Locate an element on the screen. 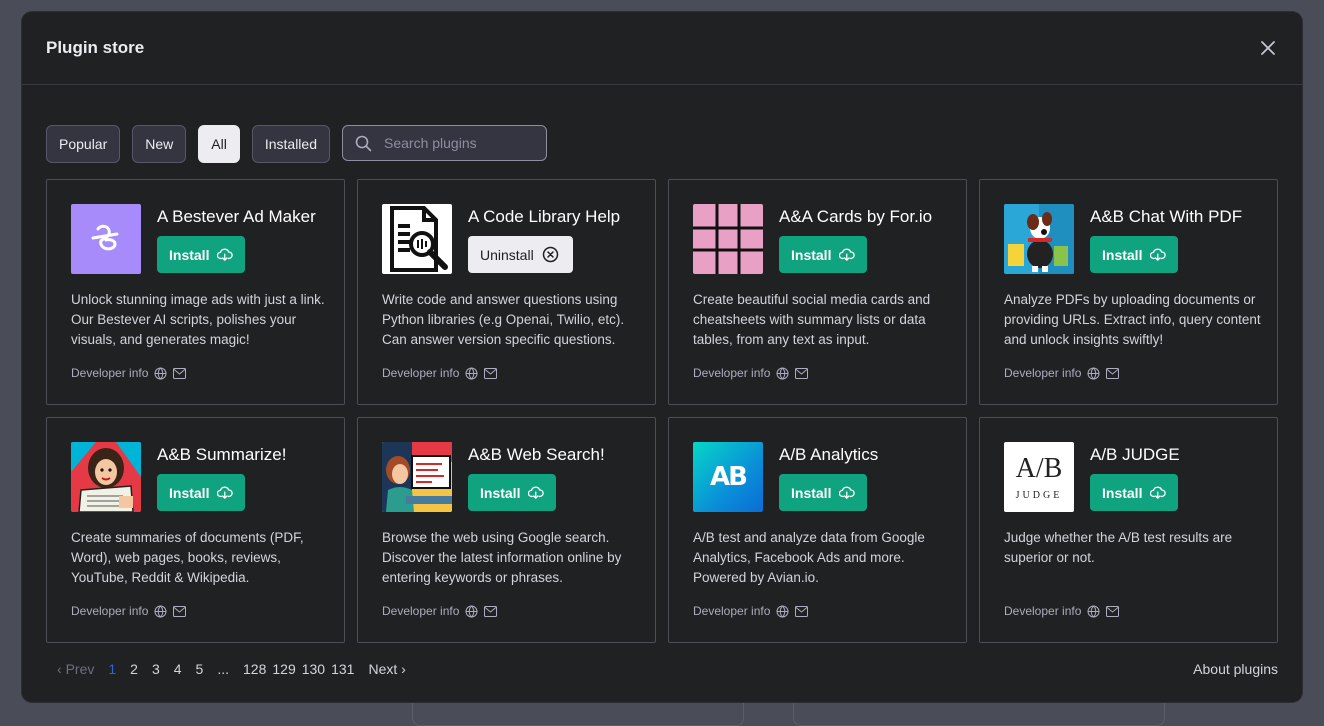  page-link: 131 is located at coordinates (344, 669).